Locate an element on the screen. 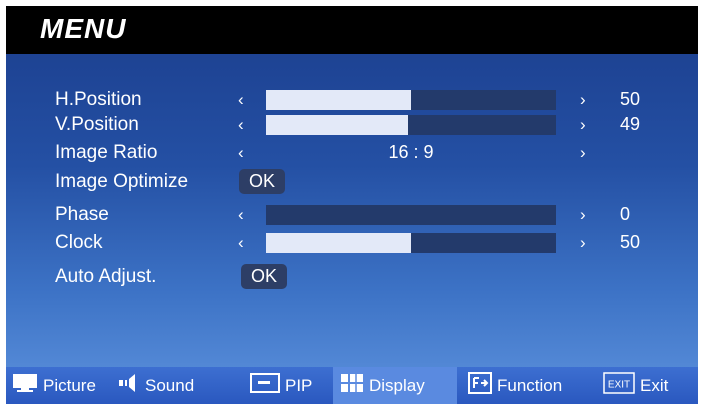  tab-label: Picture is located at coordinates (69, 385).